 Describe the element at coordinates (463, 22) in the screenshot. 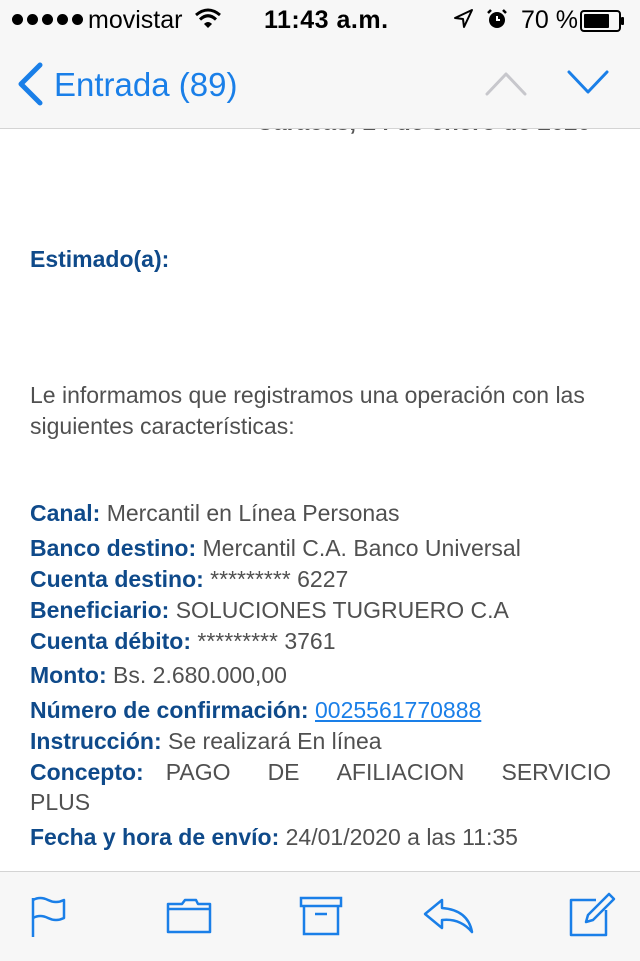

I see `location-arrow-icon` at that location.